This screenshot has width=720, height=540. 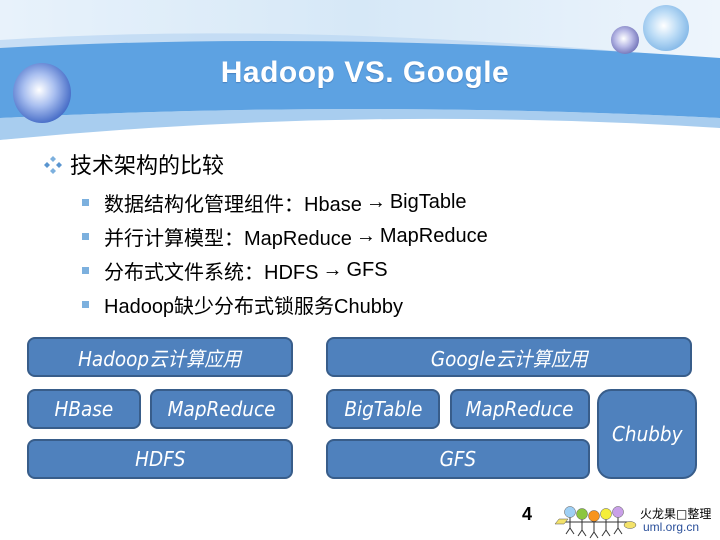 What do you see at coordinates (520, 409) in the screenshot?
I see `google-mapreduce-box: MapReduce` at bounding box center [520, 409].